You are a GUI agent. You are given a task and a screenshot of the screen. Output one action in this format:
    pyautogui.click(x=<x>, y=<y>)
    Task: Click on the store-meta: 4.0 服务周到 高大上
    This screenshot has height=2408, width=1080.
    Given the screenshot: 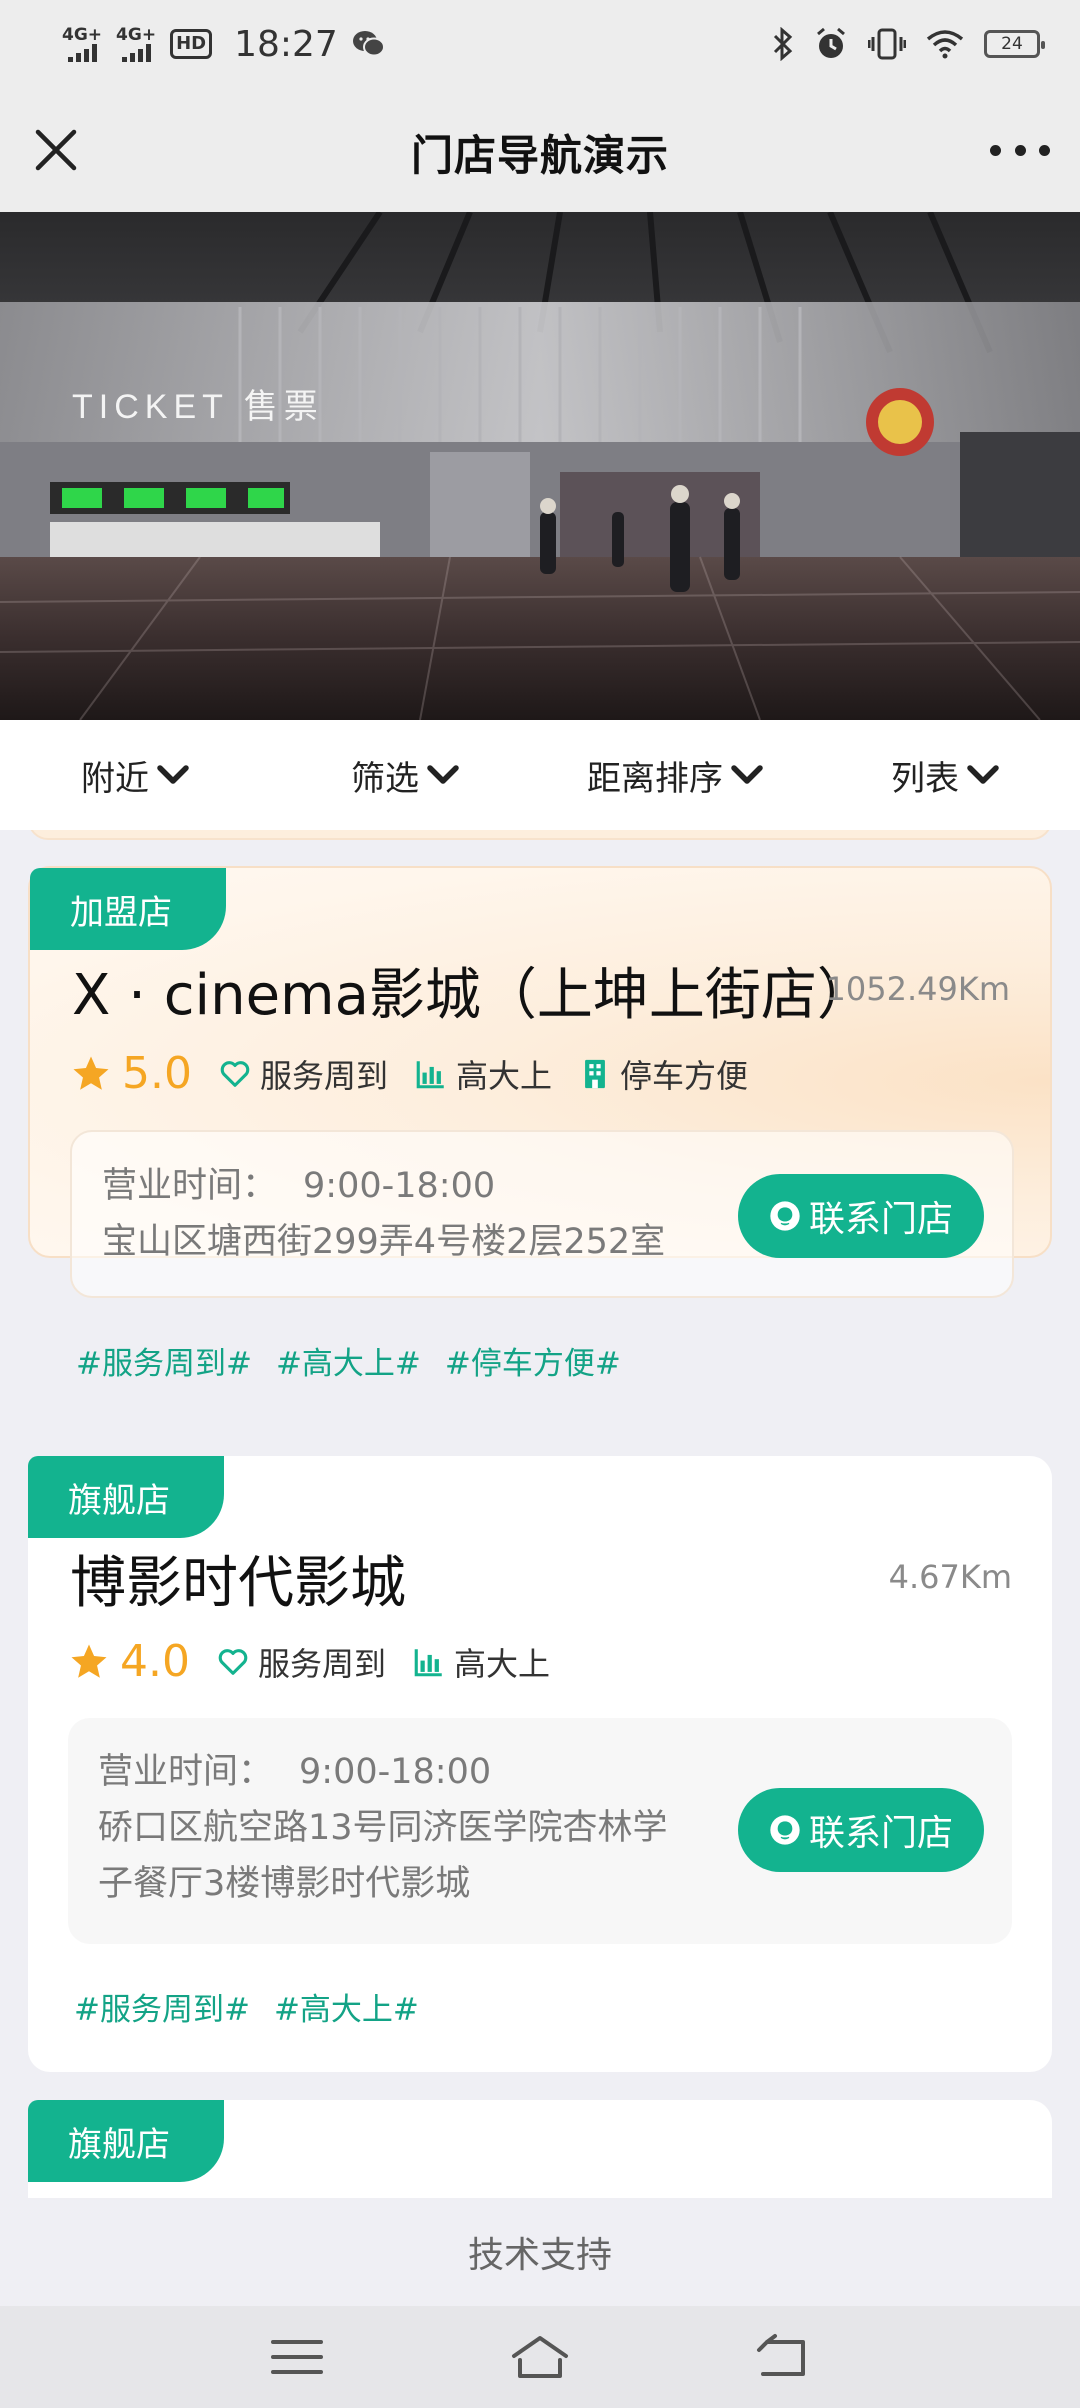 What is the action you would take?
    pyautogui.click(x=309, y=1661)
    